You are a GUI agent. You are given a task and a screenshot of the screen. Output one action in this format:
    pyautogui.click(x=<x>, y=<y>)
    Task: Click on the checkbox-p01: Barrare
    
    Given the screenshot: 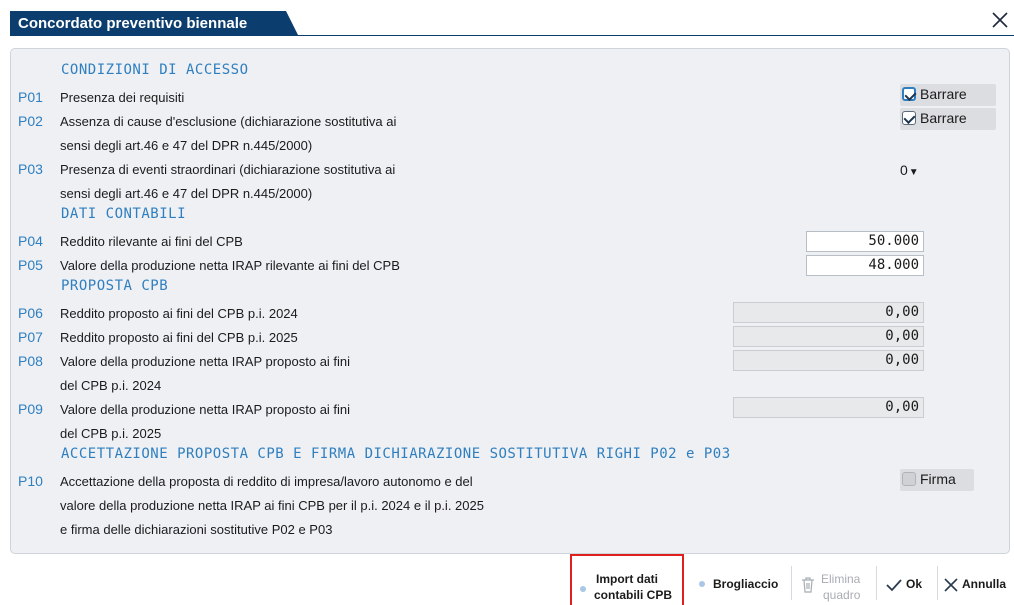 What is the action you would take?
    pyautogui.click(x=948, y=95)
    